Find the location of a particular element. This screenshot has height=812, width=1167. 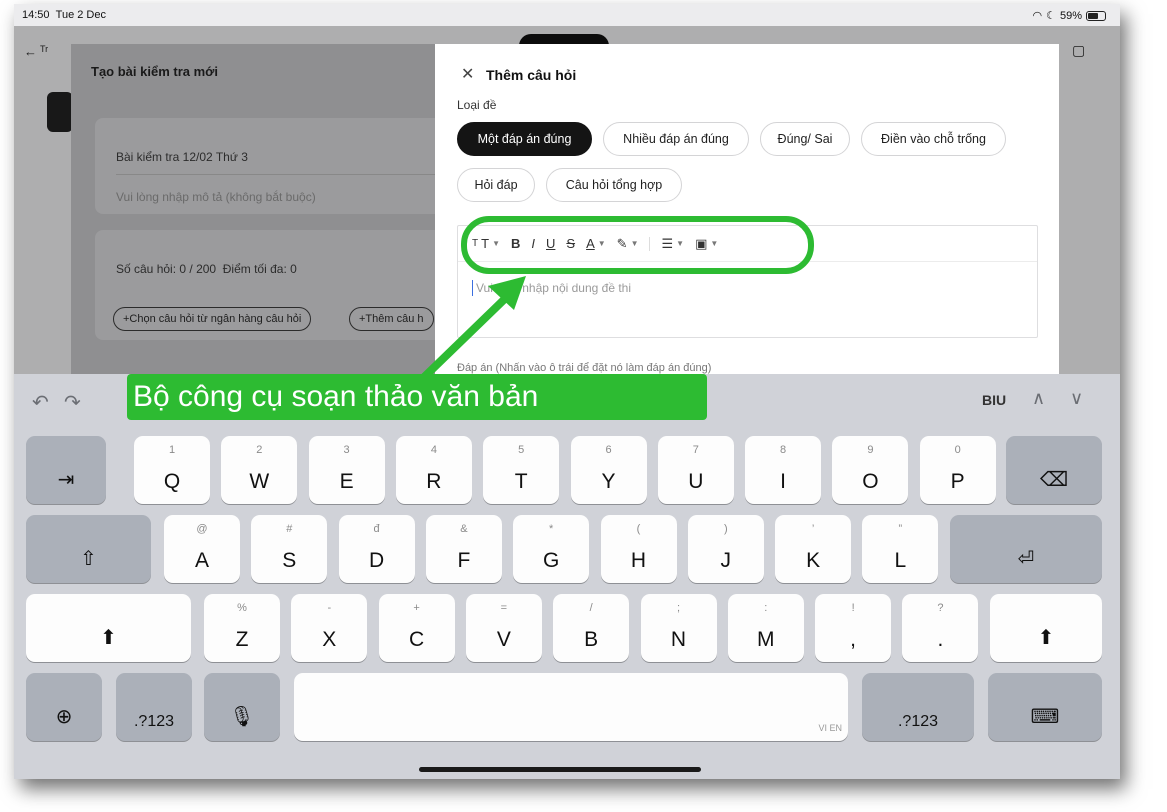

home-indicator is located at coordinates (560, 769).